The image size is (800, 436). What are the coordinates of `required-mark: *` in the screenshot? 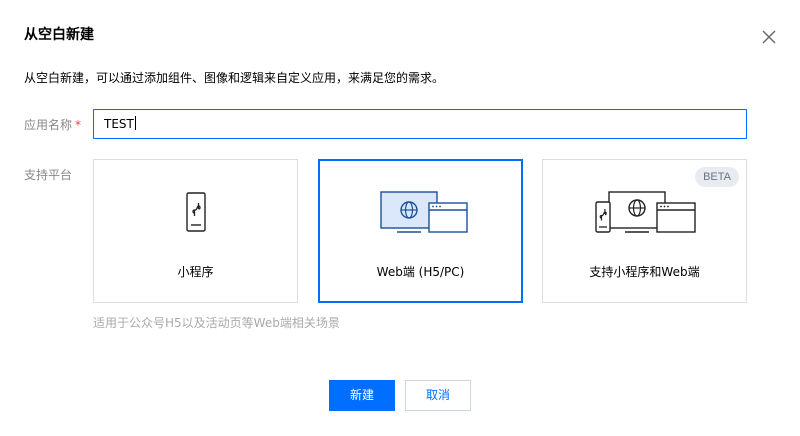 It's located at (78, 125).